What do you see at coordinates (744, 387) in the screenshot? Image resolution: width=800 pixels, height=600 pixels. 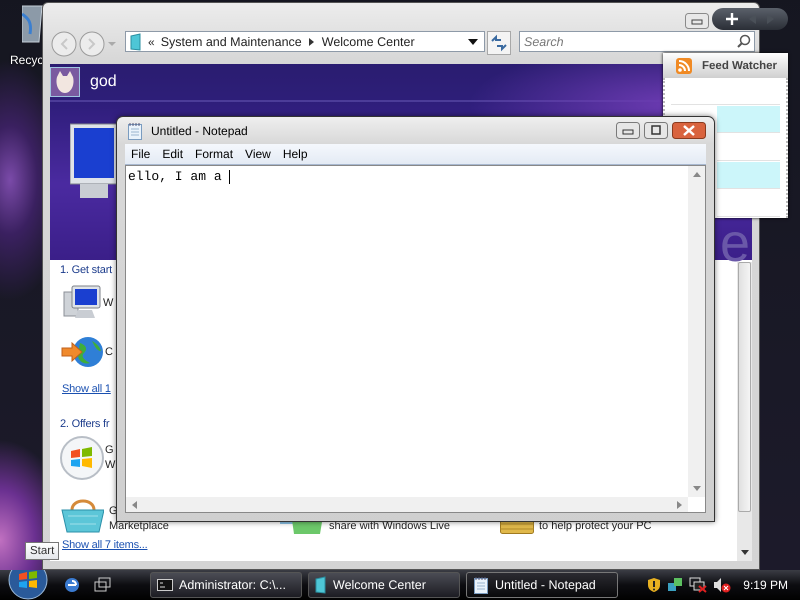 I see `scrollbar-thumb` at bounding box center [744, 387].